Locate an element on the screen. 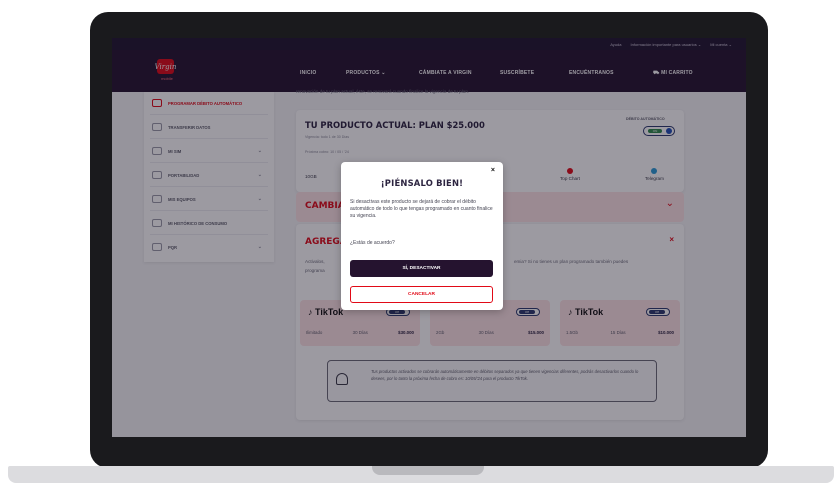  modal-question: ¿Estás de acuerdo? is located at coordinates (372, 243).